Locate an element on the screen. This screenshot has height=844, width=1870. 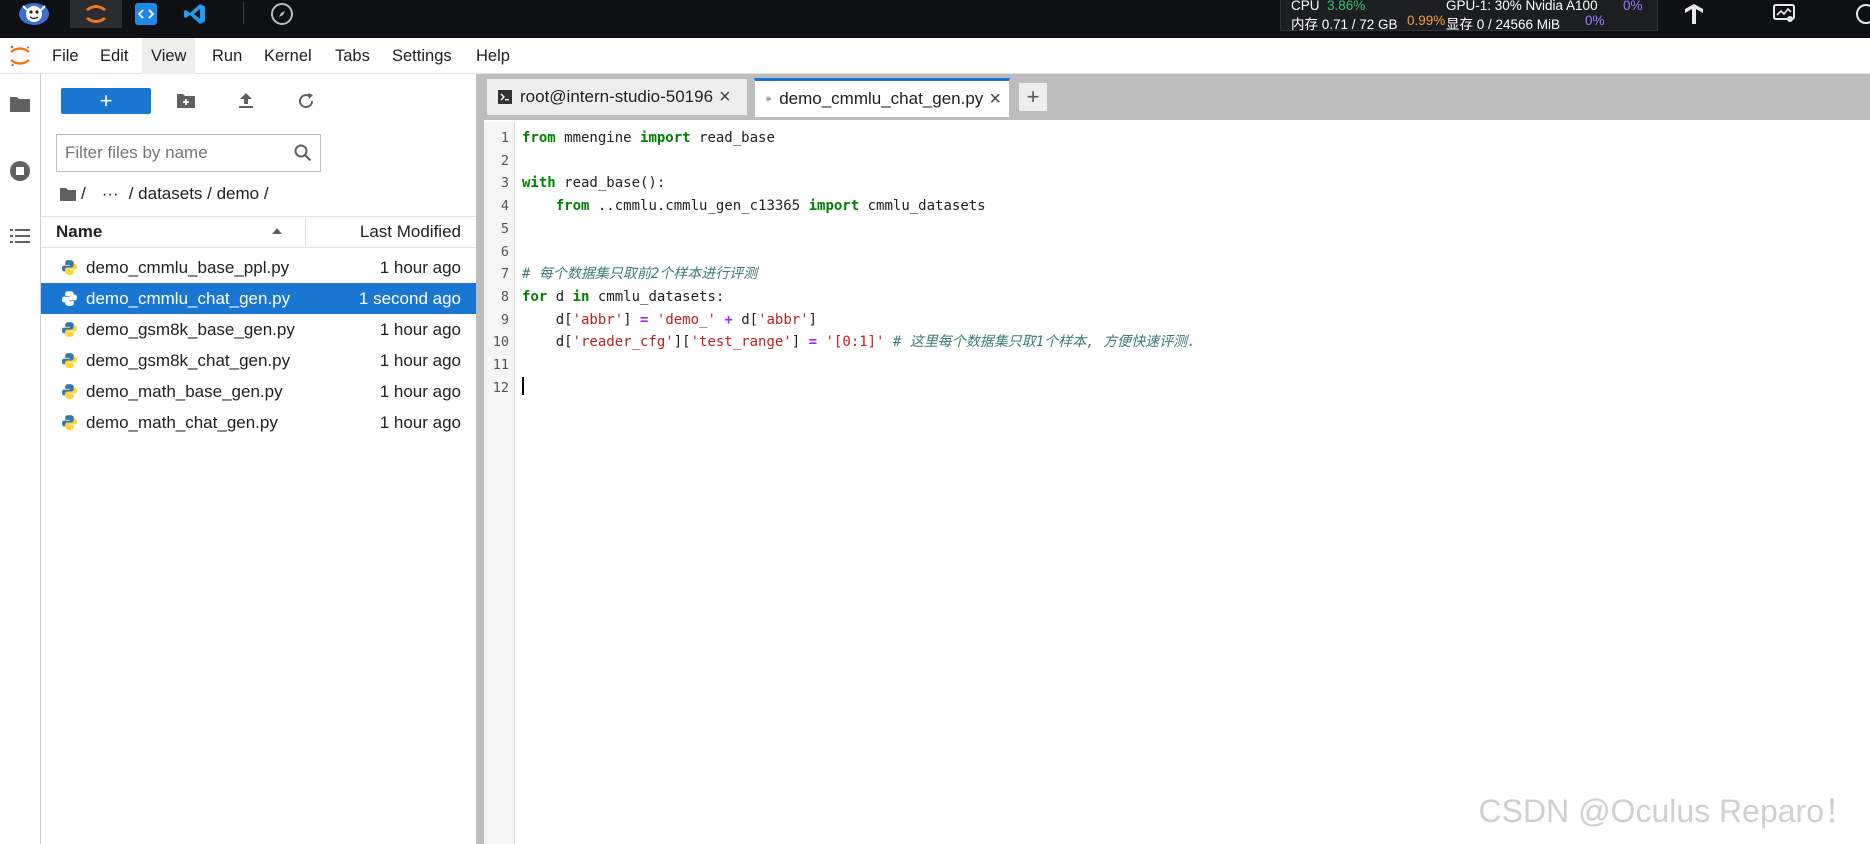
upload-button is located at coordinates (246, 101).